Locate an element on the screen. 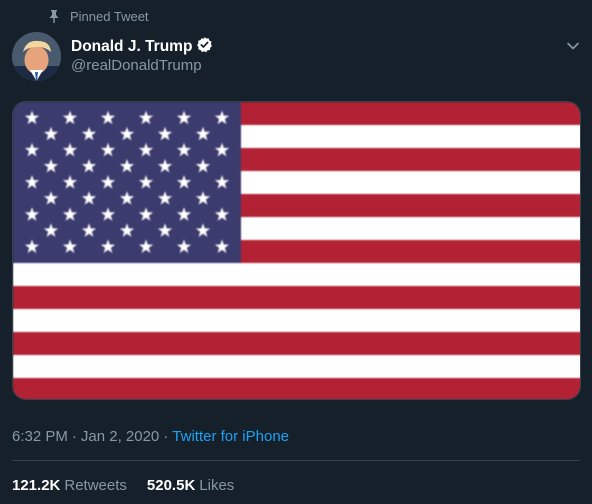 This screenshot has width=592, height=504. divider is located at coordinates (296, 460).